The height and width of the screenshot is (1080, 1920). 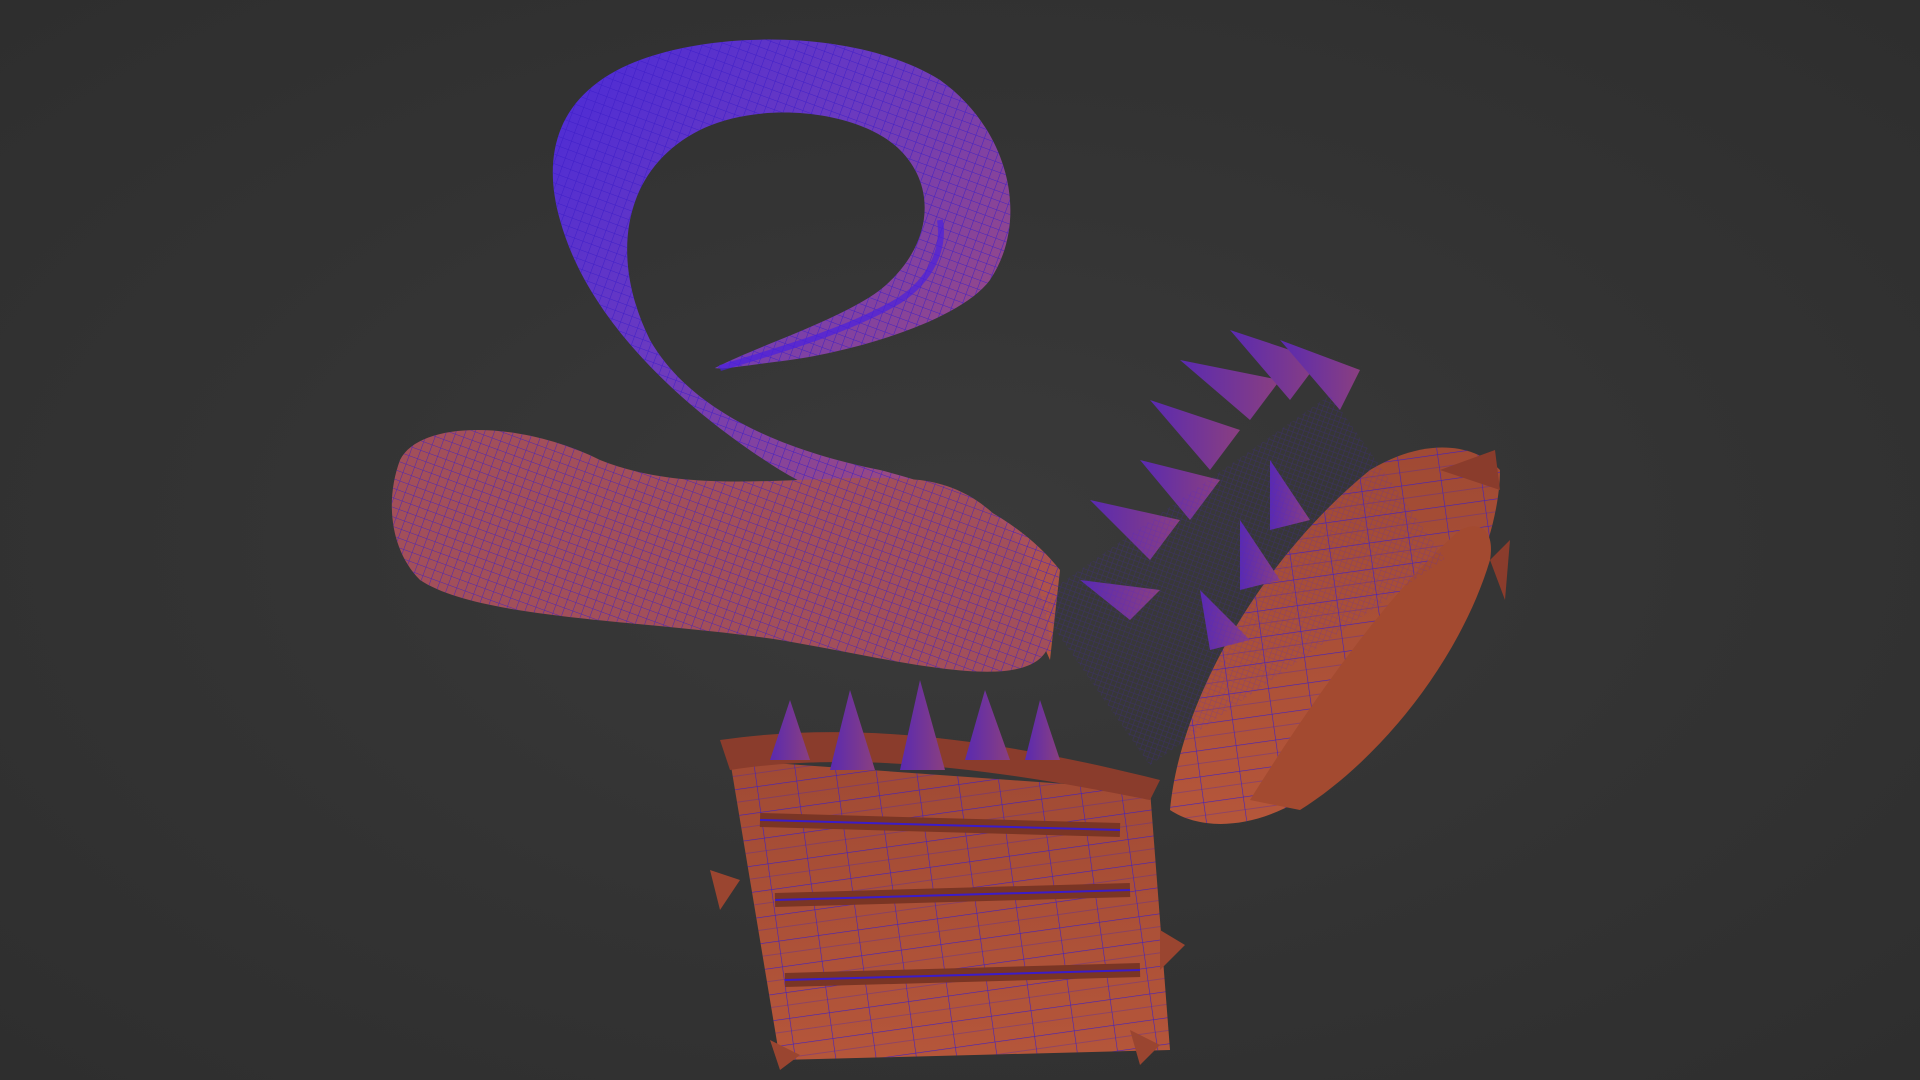 I want to click on tongue-base, so click(x=720, y=551).